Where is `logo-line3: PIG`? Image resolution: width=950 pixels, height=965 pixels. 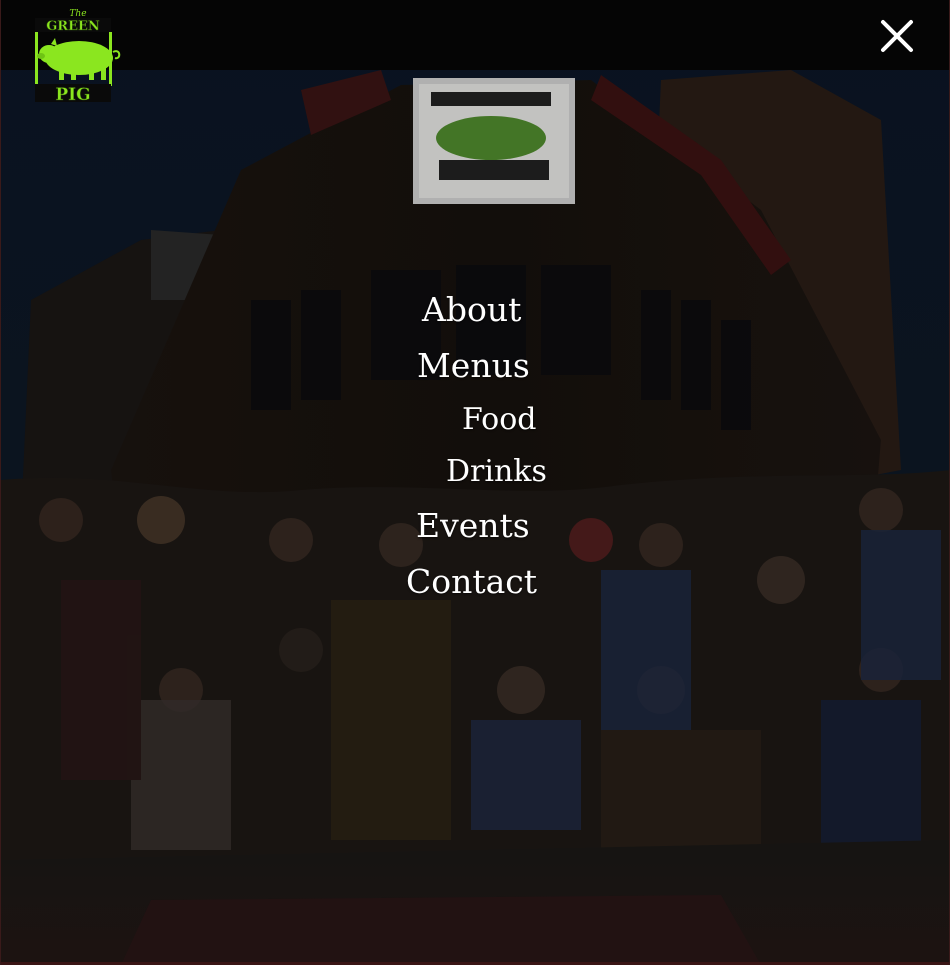
logo-line3: PIG is located at coordinates (72, 95).